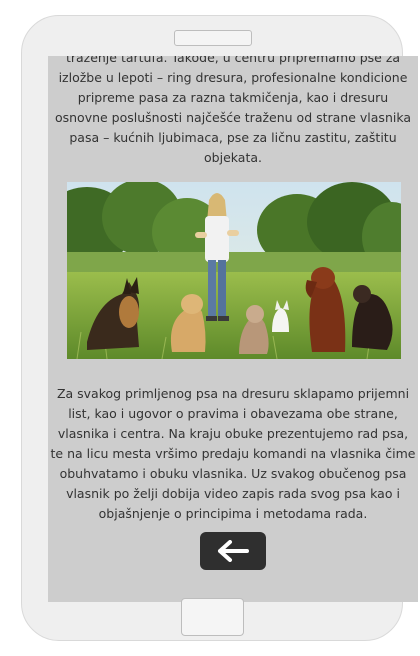 This screenshot has height=656, width=420. I want to click on arrow-left-icon, so click(233, 551).